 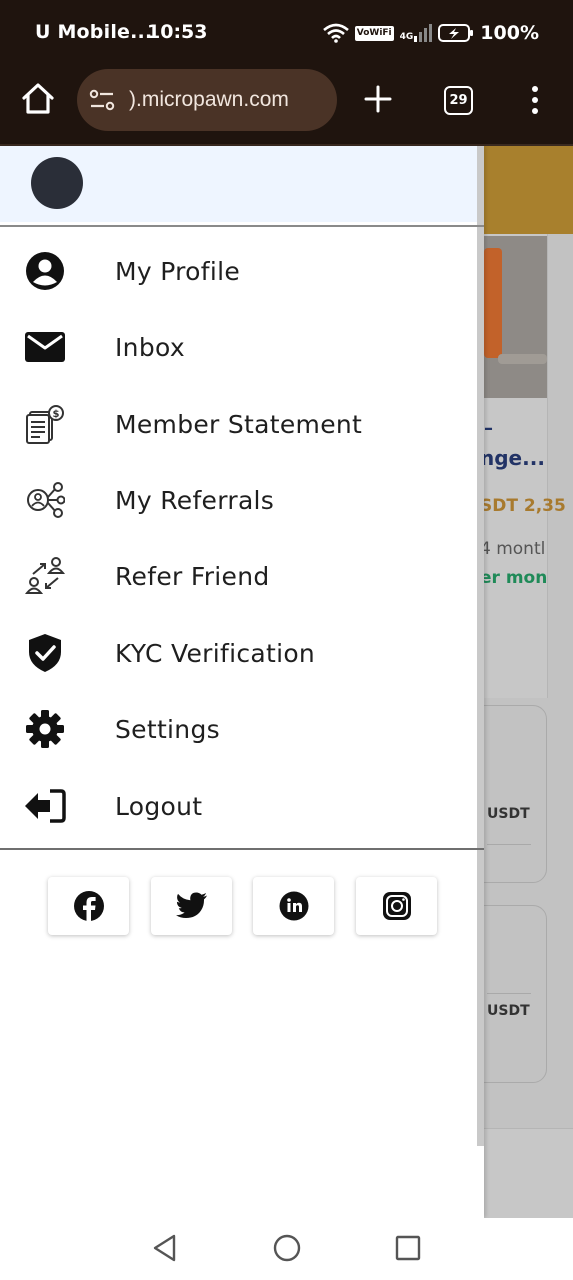 I want to click on instagram-button, so click(x=396, y=906).